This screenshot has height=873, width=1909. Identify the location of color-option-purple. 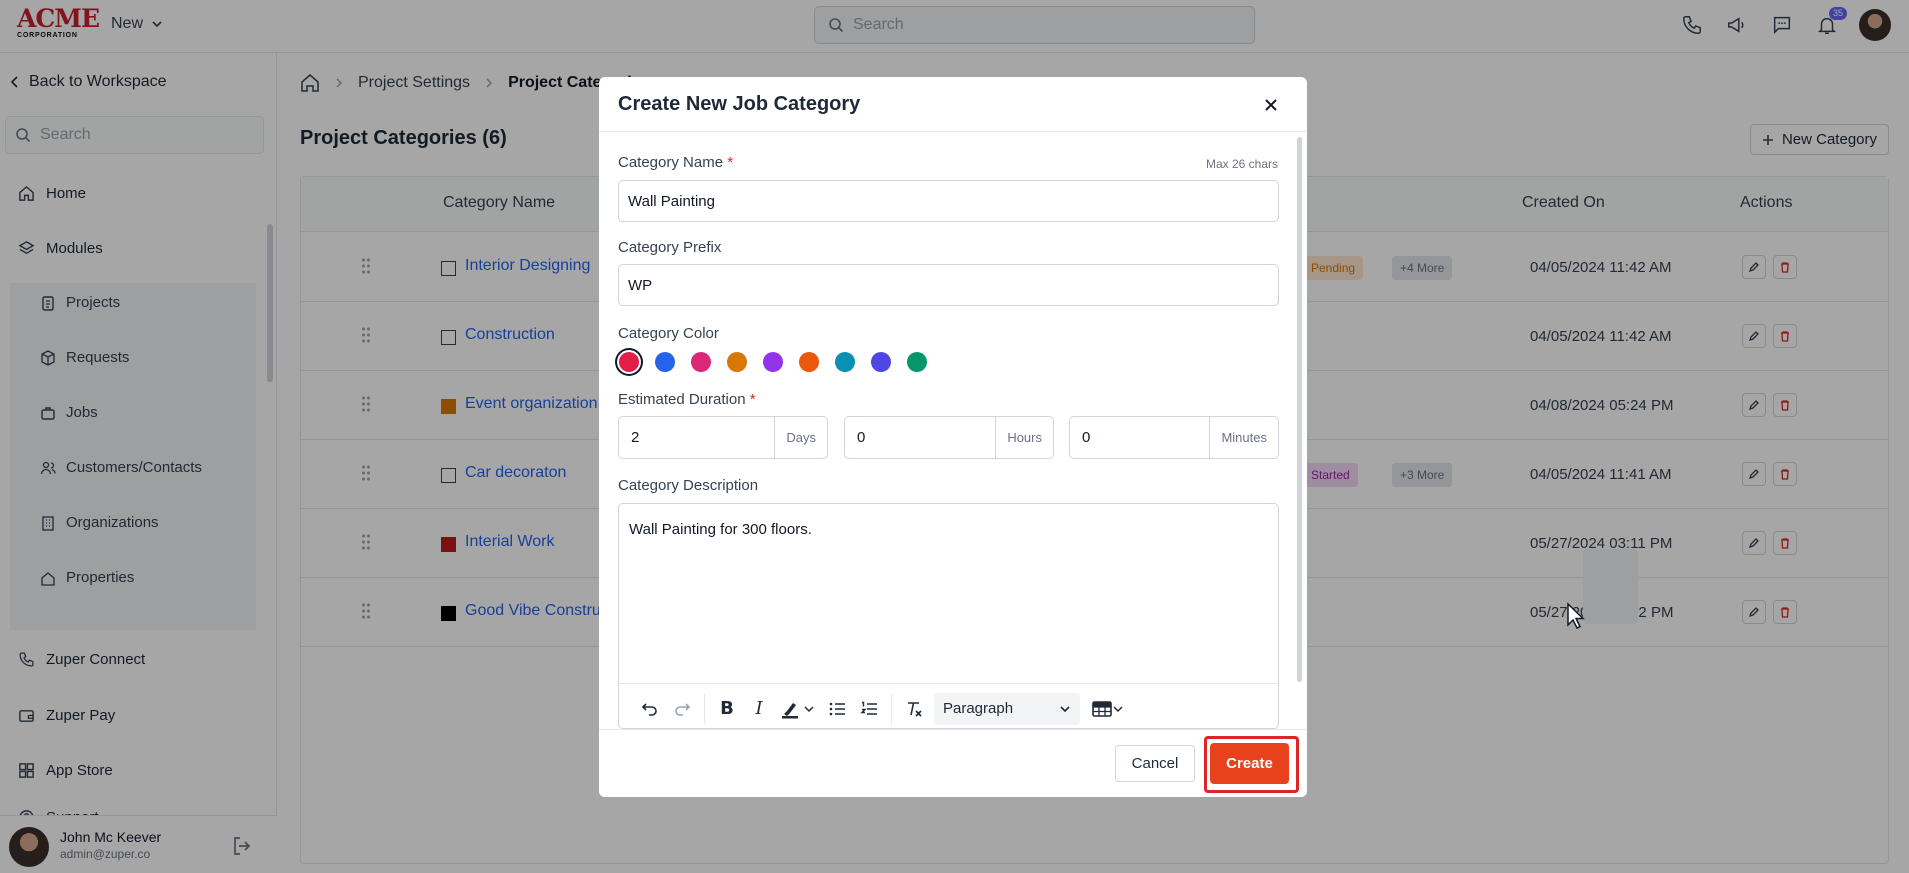
(773, 362).